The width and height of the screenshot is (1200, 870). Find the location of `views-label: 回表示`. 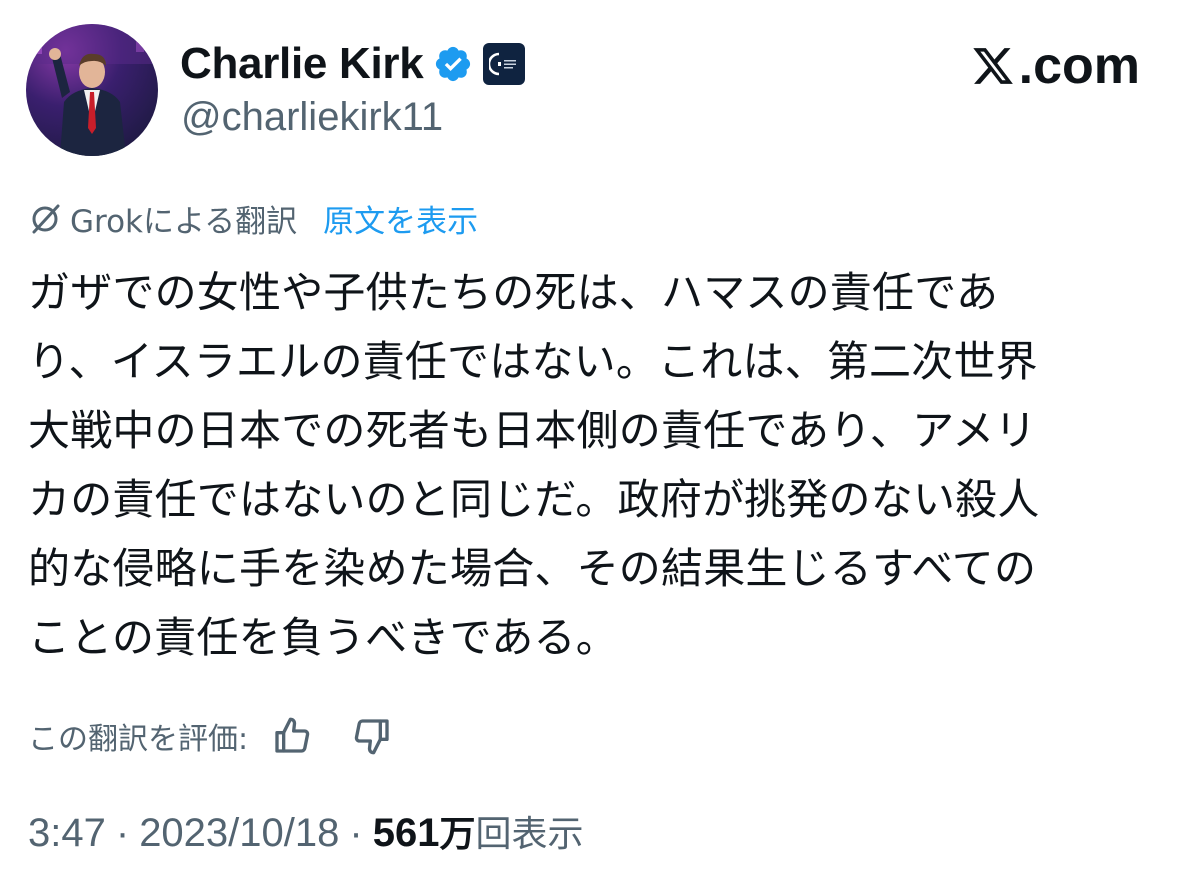

views-label: 回表示 is located at coordinates (529, 834).